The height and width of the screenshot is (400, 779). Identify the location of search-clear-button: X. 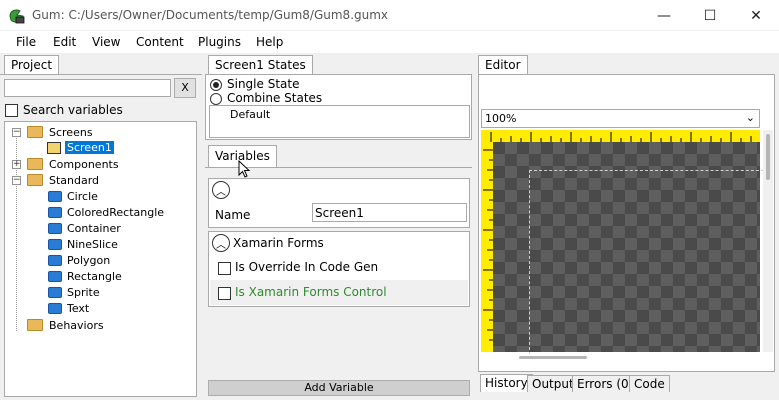
(185, 88).